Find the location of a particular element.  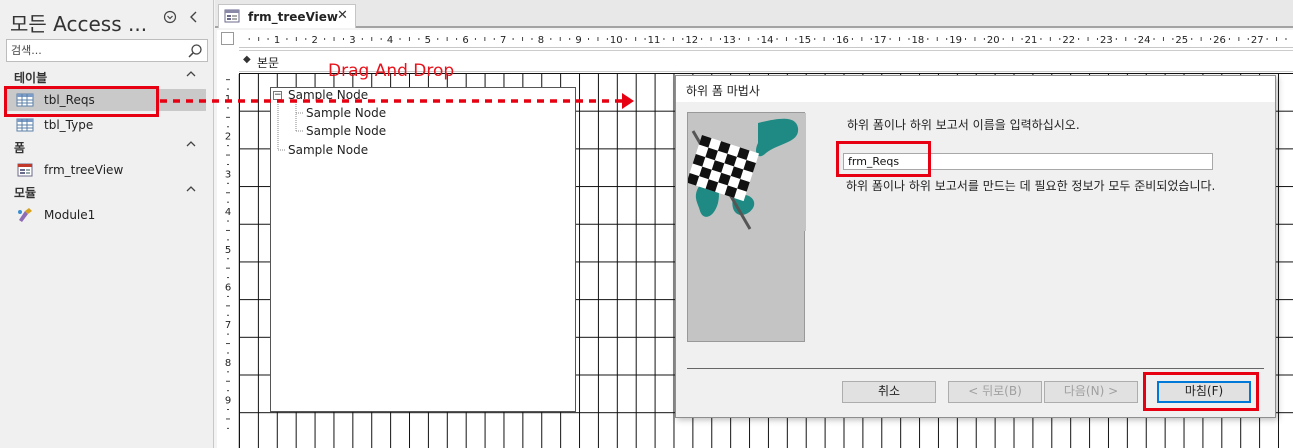

nav-item-tbl-type: tbl_Type is located at coordinates (105, 125).